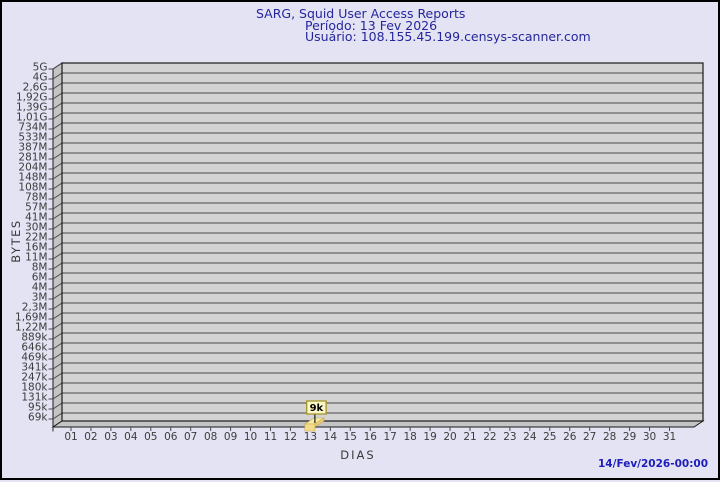 This screenshot has width=720, height=482. What do you see at coordinates (609, 437) in the screenshot?
I see `x-tick-label: 28` at bounding box center [609, 437].